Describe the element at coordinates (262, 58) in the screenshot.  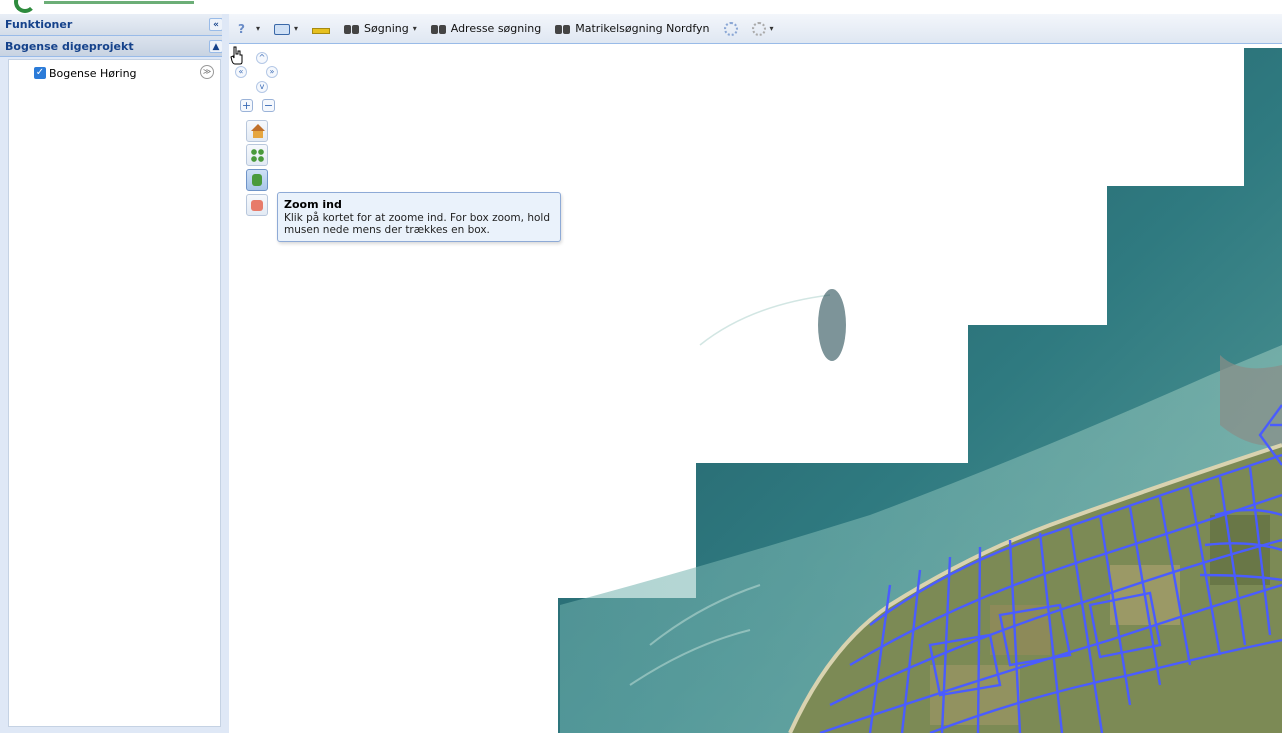
I see `pan-up-button: ^` at that location.